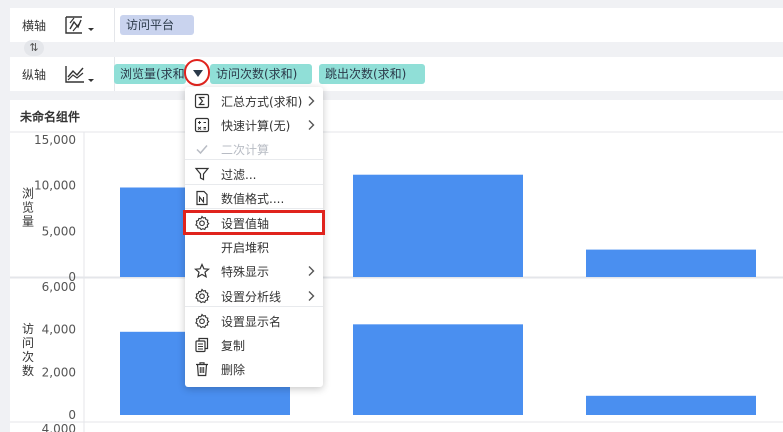  What do you see at coordinates (72, 415) in the screenshot?
I see `y-tick-label: 0` at bounding box center [72, 415].